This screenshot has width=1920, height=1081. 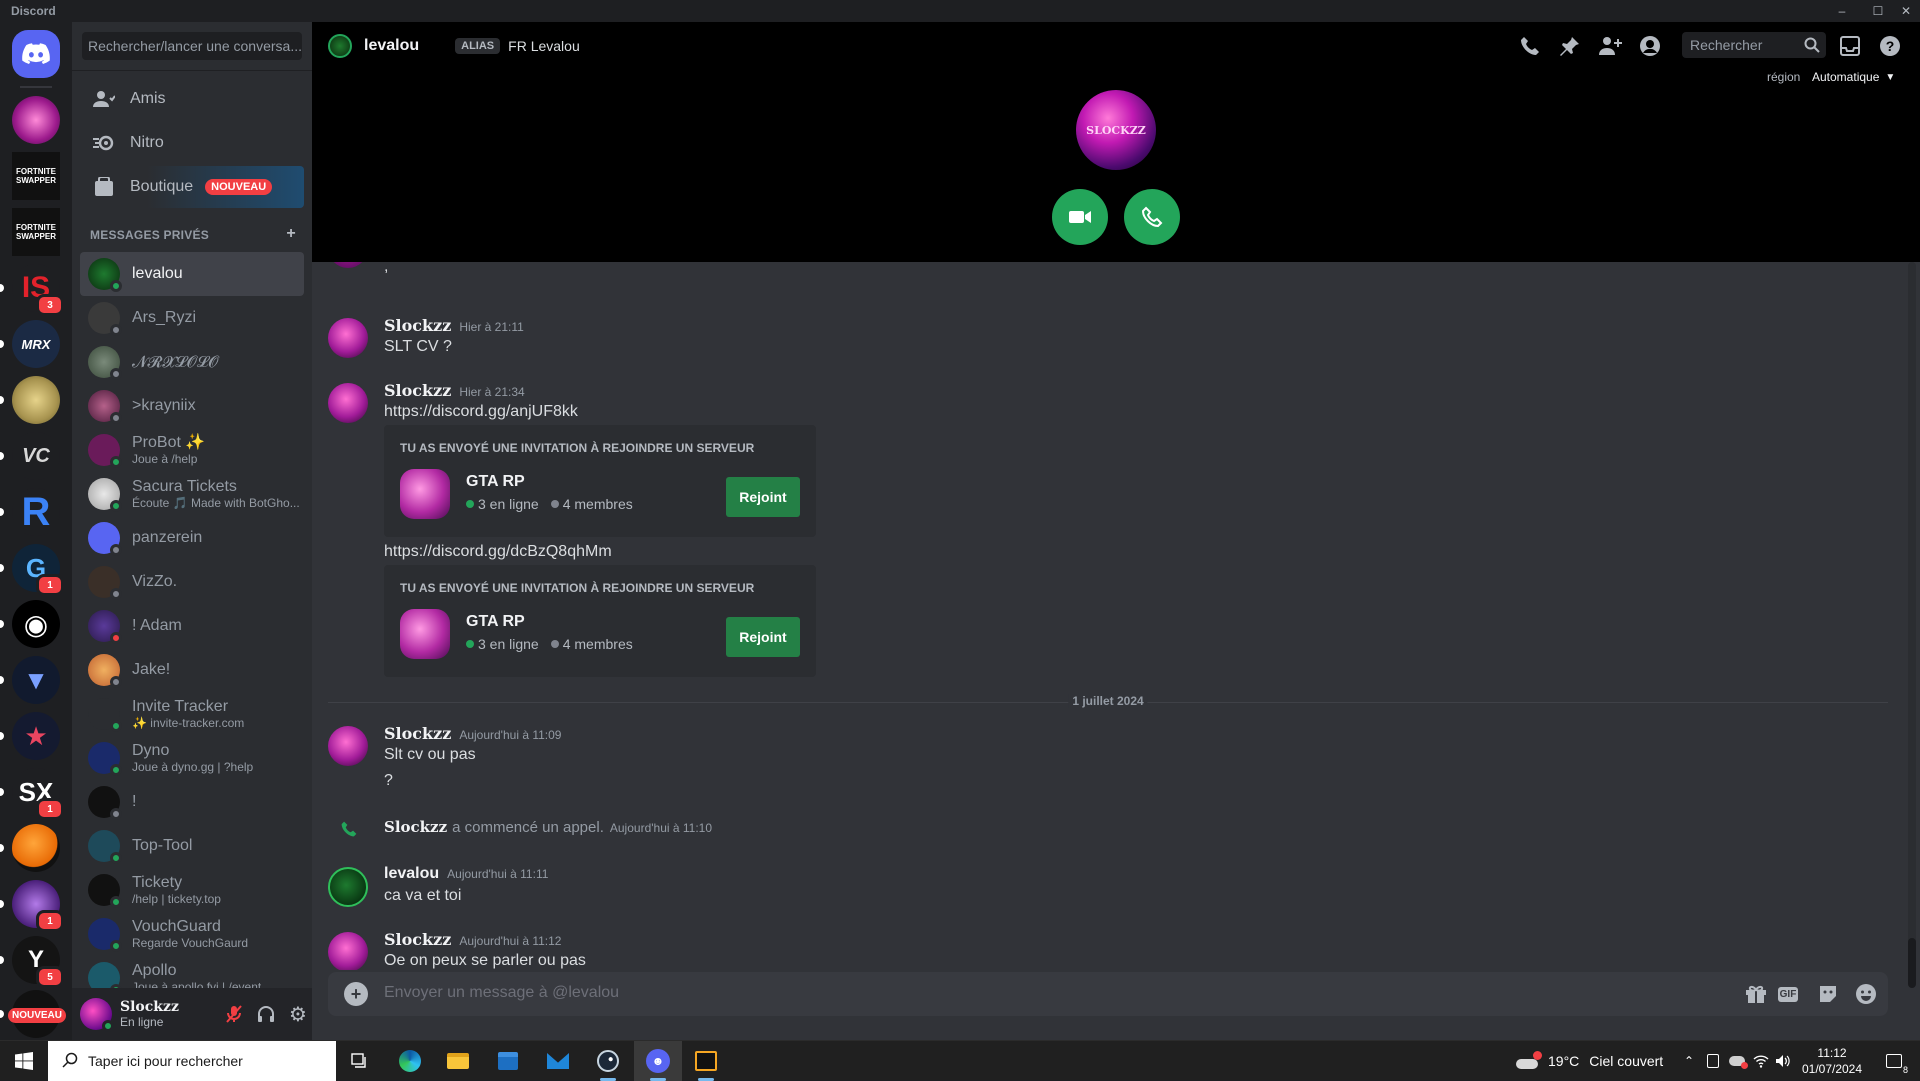 What do you see at coordinates (1866, 994) in the screenshot?
I see `emoji-icon` at bounding box center [1866, 994].